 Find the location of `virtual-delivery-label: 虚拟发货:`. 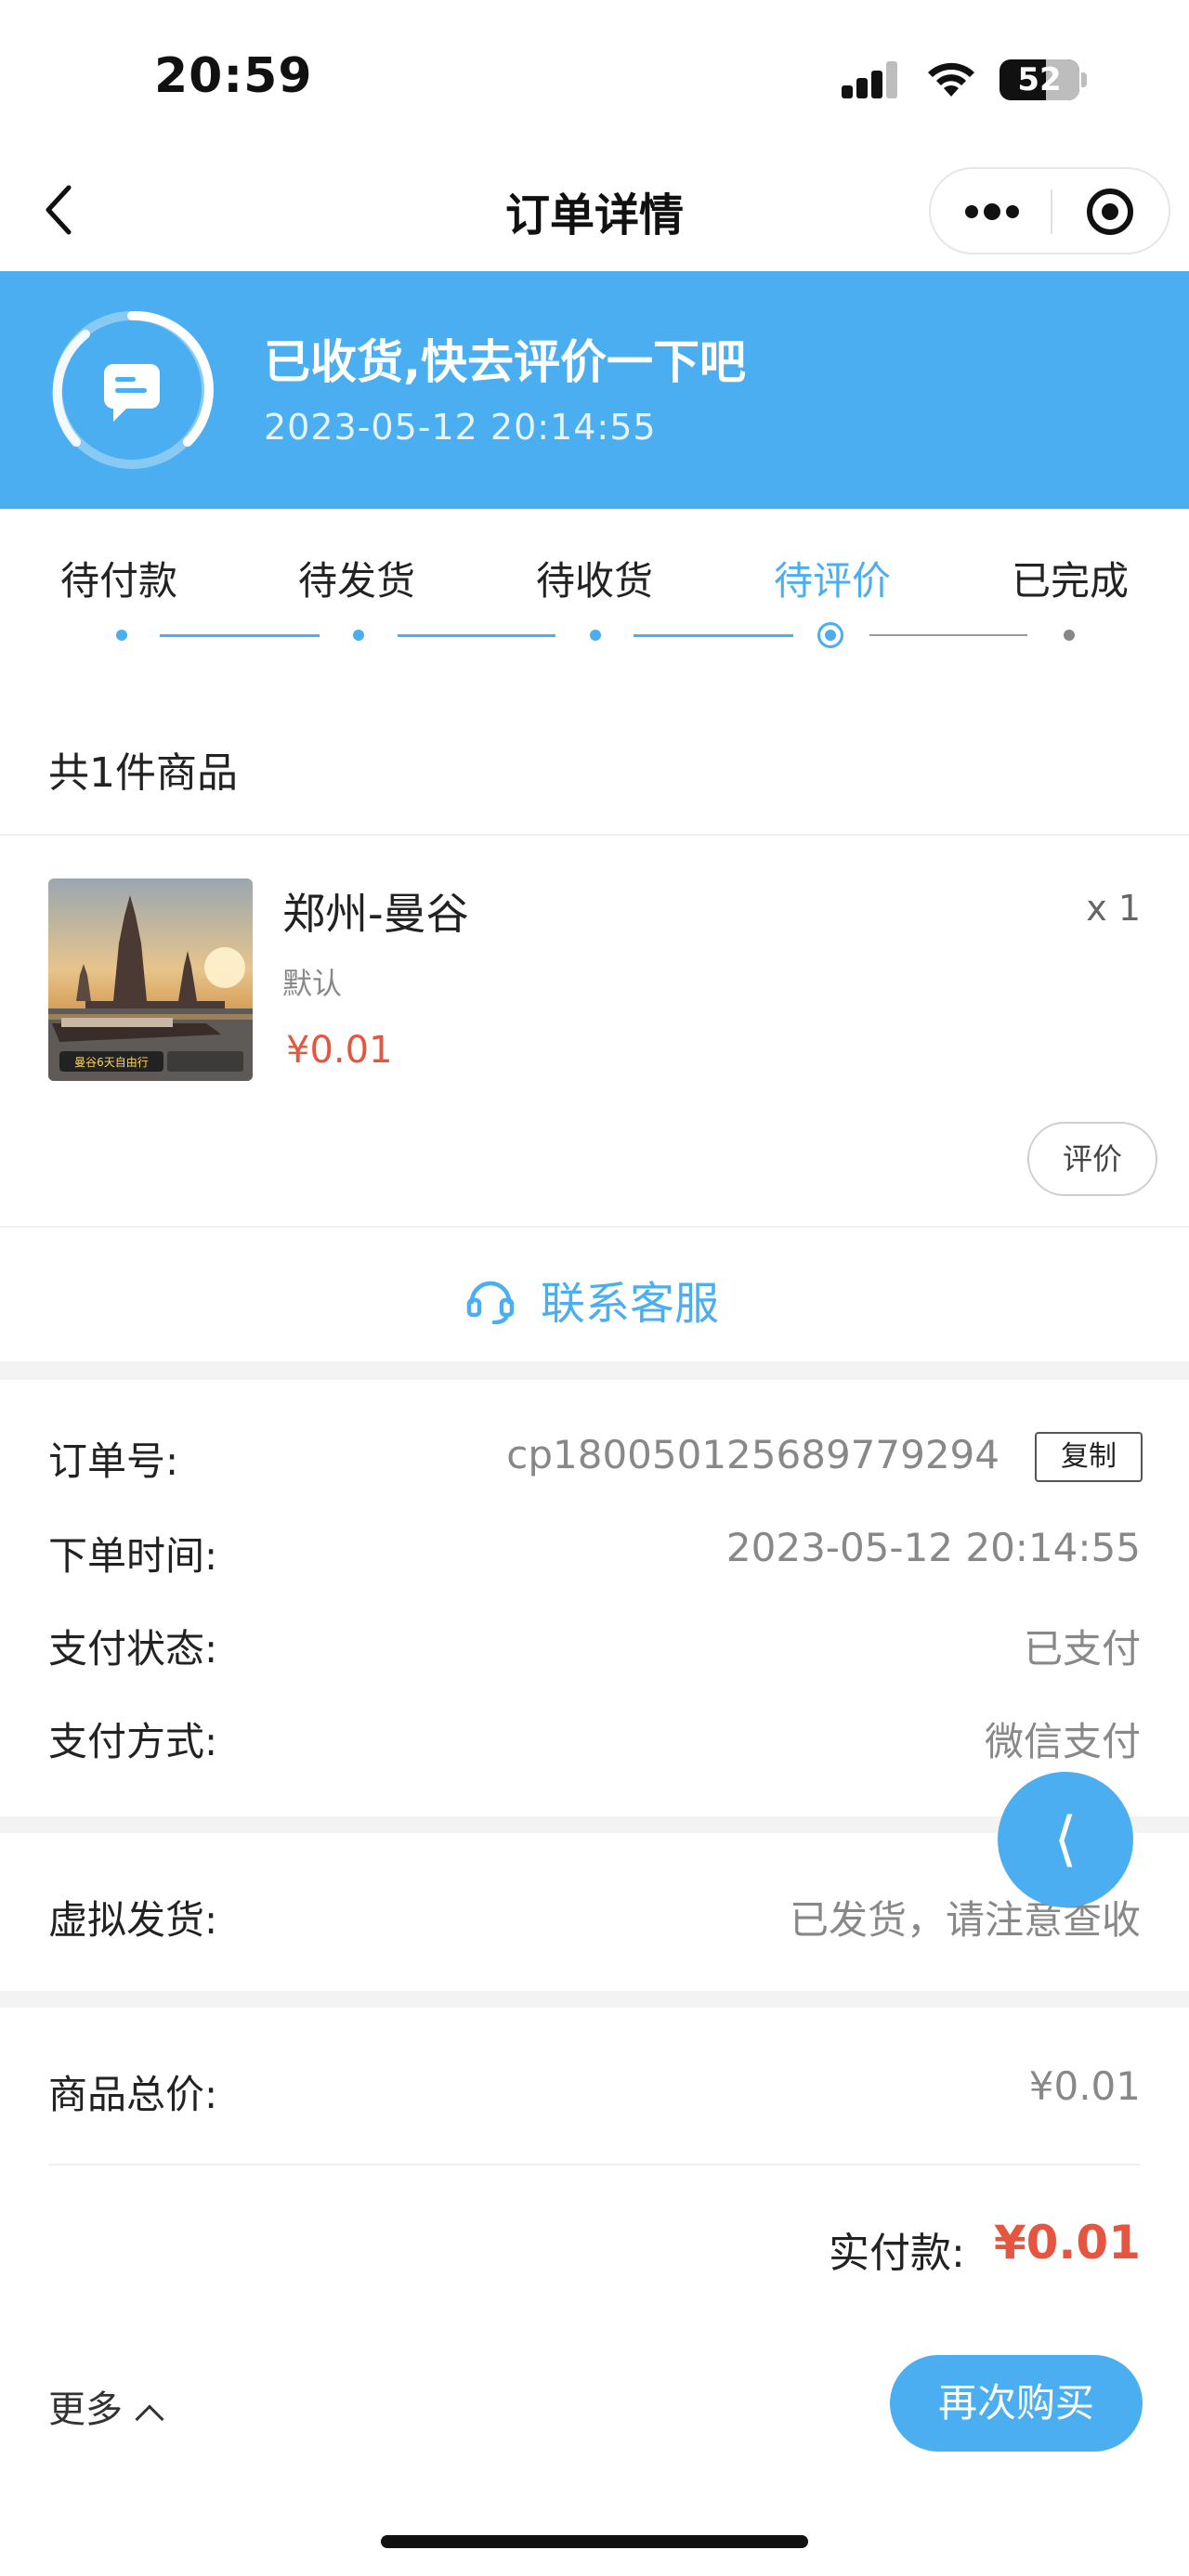

virtual-delivery-label: 虚拟发货: is located at coordinates (133, 1920).